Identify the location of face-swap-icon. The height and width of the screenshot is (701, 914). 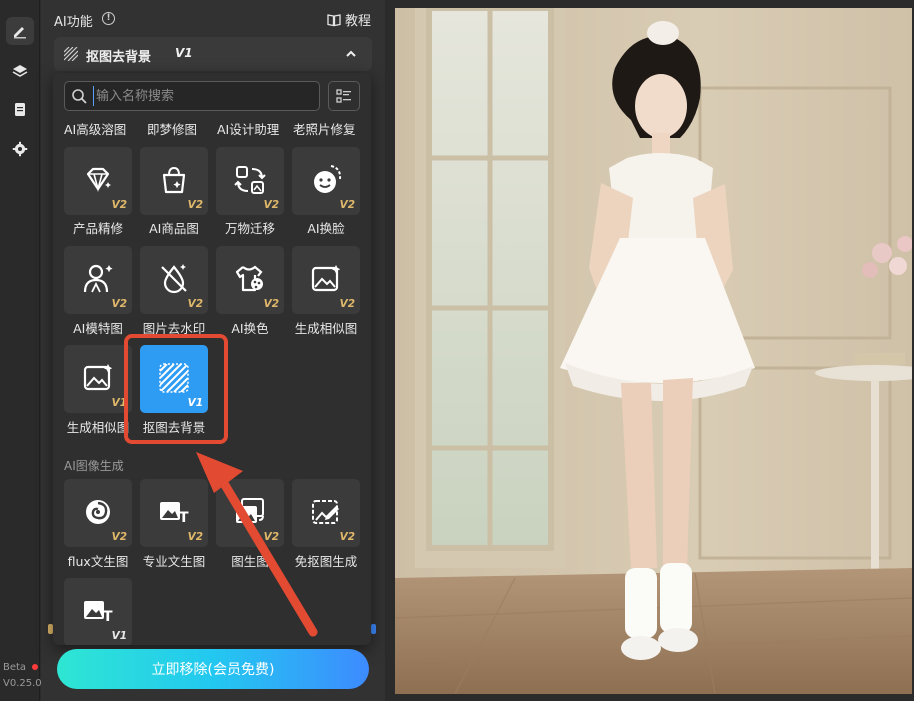
(328, 179).